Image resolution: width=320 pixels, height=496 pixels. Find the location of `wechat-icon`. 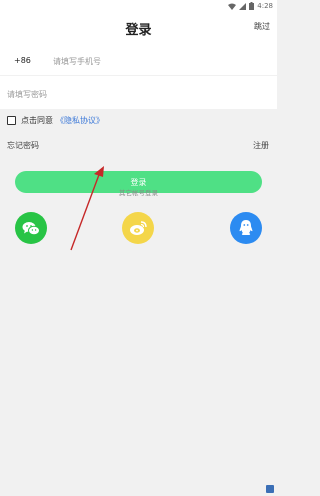

wechat-icon is located at coordinates (31, 228).